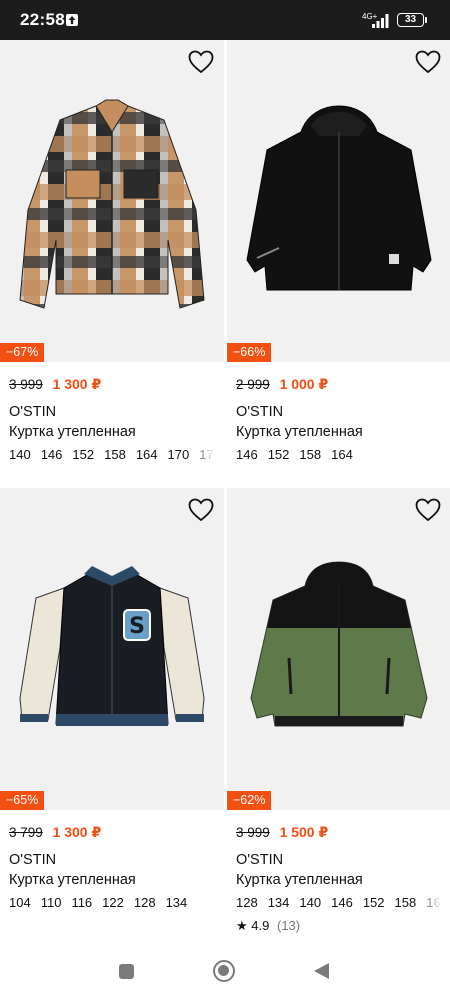  Describe the element at coordinates (253, 384) in the screenshot. I see `old-price: 2 999` at that location.